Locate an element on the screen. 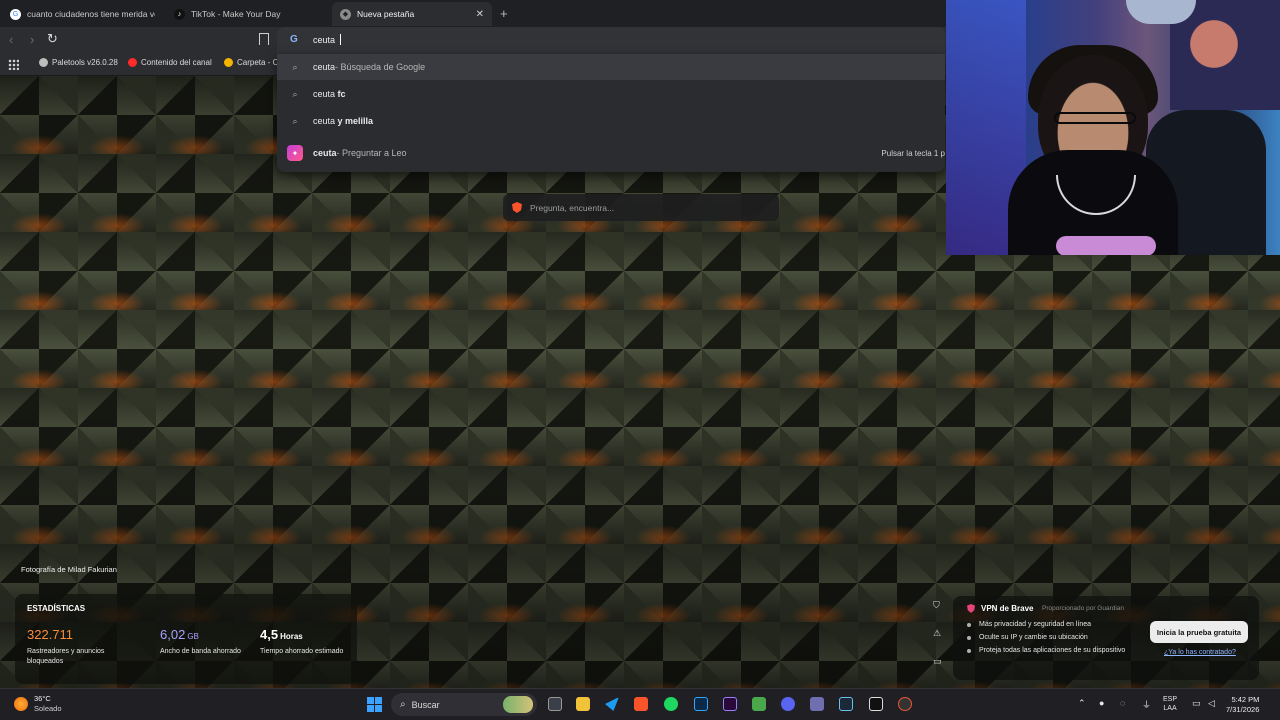  stat-desc: Ancho de banda ahorrado is located at coordinates (200, 651).